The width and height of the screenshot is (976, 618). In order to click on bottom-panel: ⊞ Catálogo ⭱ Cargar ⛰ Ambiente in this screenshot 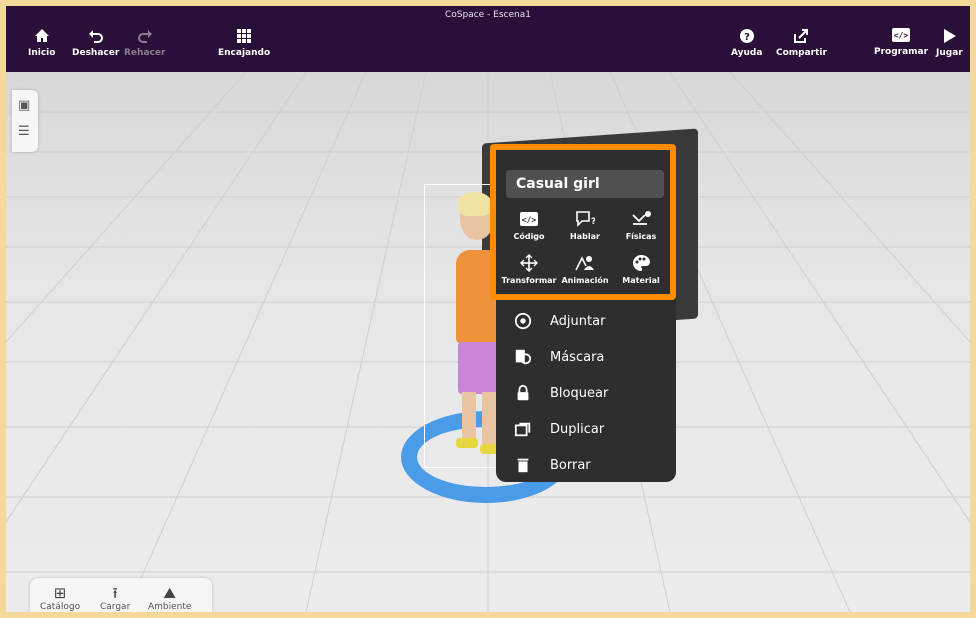, I will do `click(121, 595)`.